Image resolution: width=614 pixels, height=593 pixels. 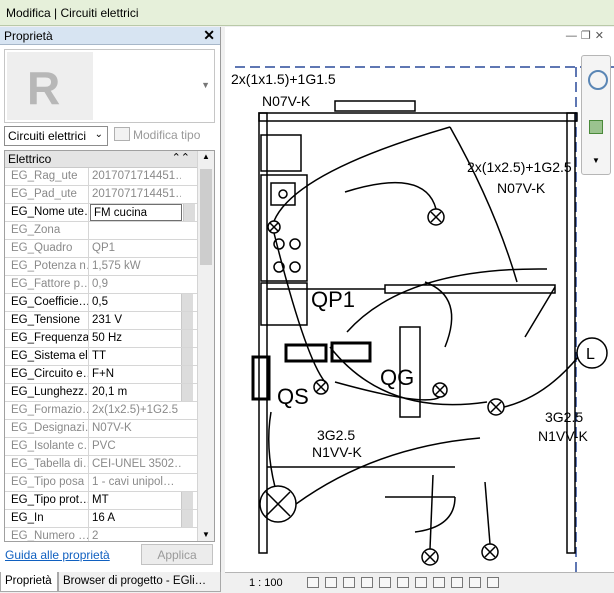 I want to click on properties-header: Proprietà ✕, so click(x=110, y=36).